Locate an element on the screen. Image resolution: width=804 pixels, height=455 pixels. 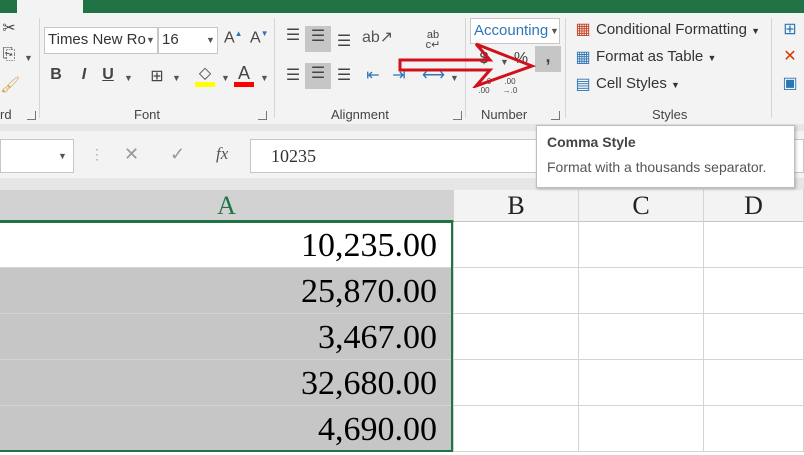
column-header-d: D is located at coordinates (754, 206).